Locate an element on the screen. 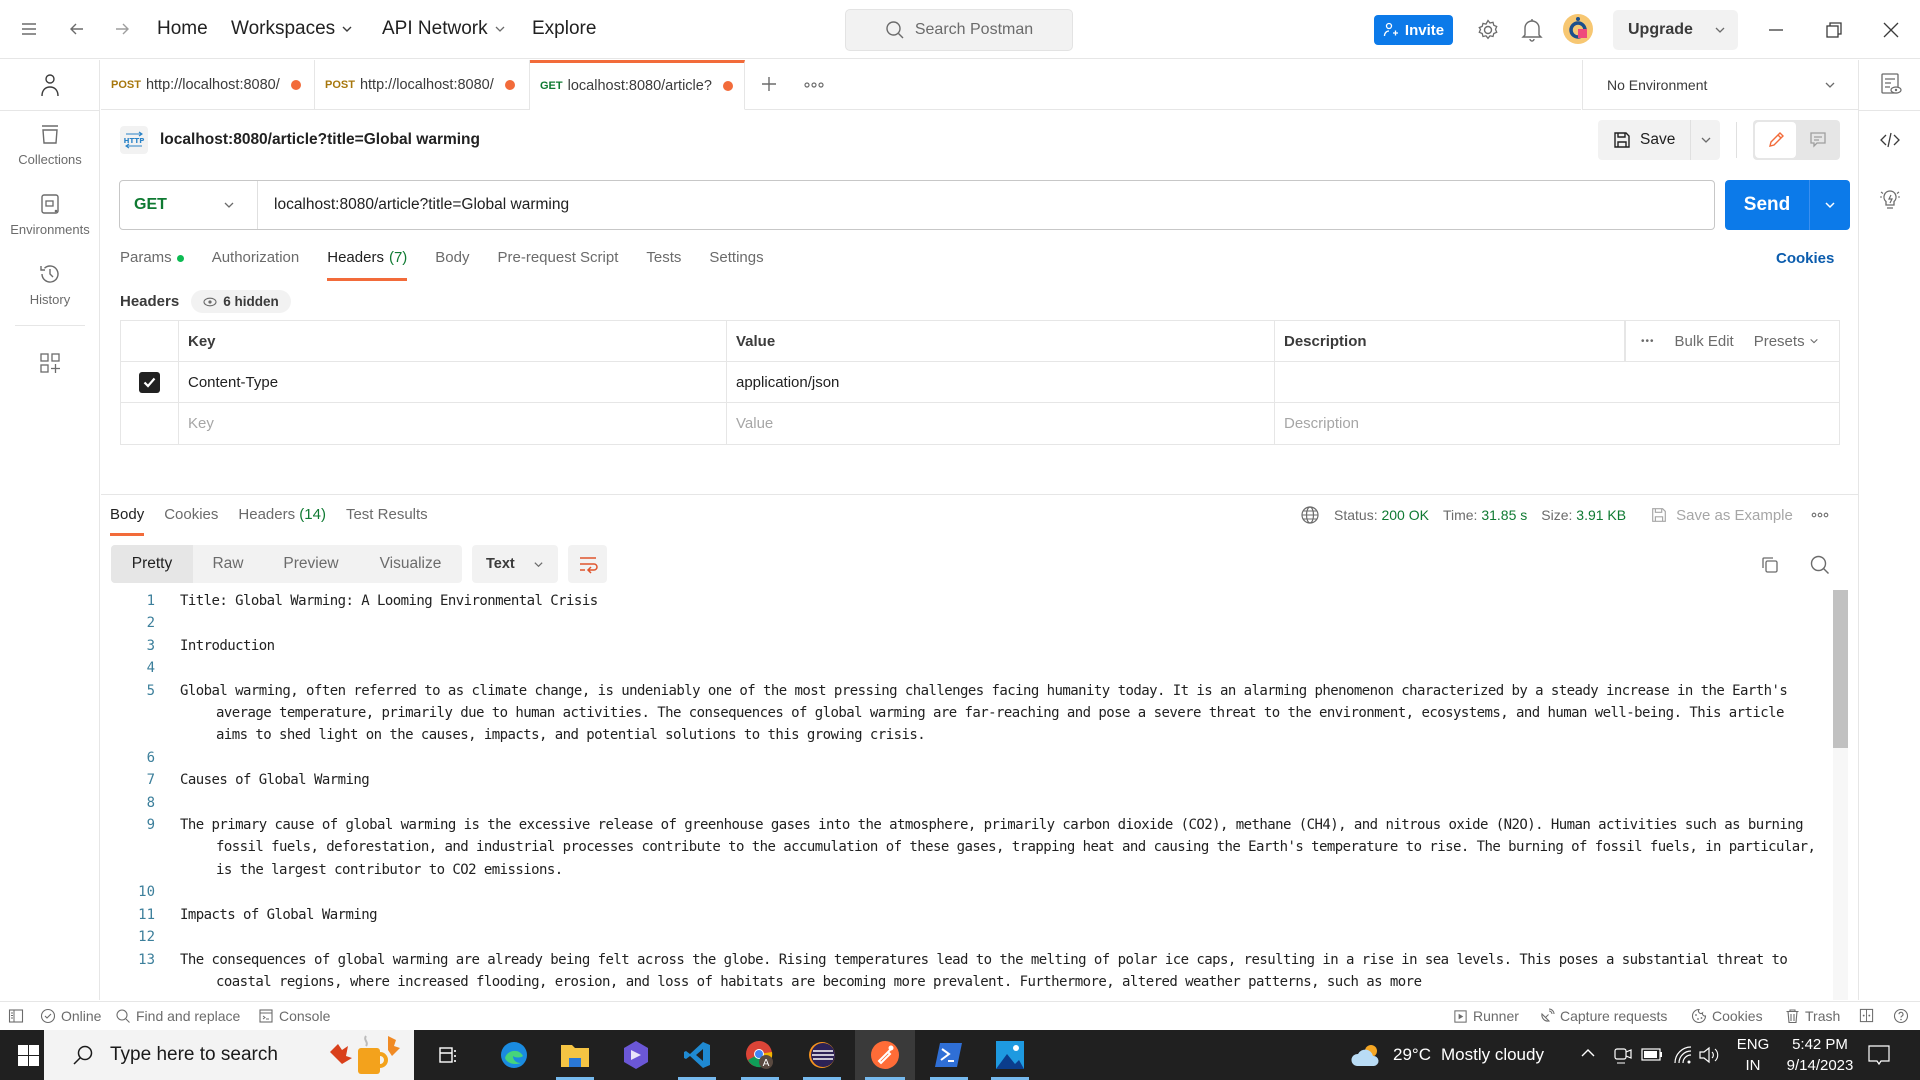 This screenshot has height=1080, width=1920. new-value-input: Value is located at coordinates (1001, 423).